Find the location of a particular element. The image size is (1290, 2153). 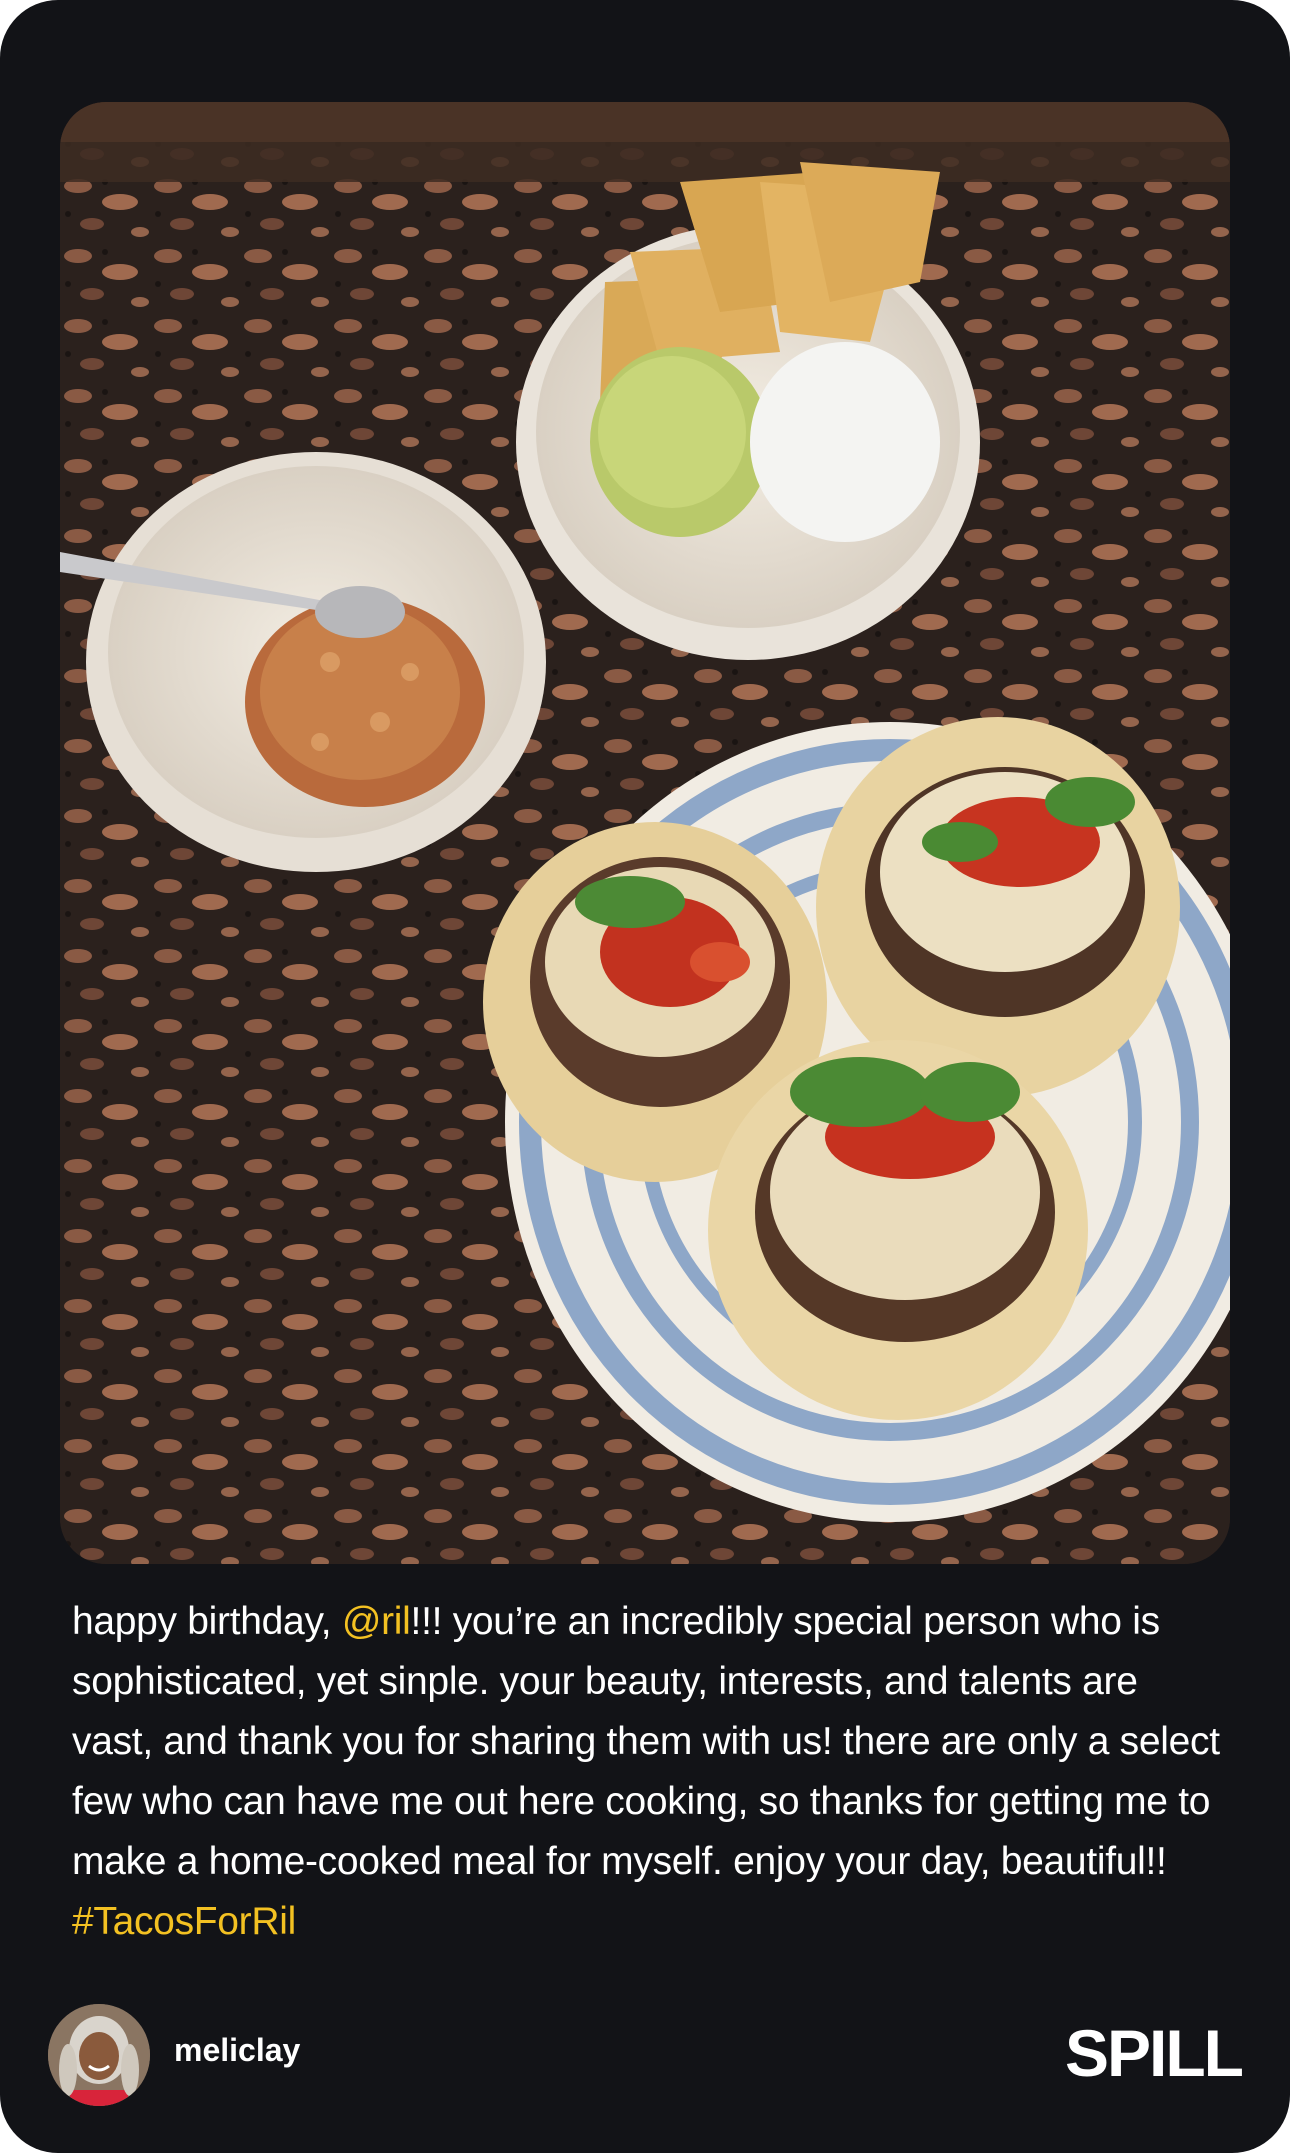

user-mention-link: @ril is located at coordinates (376, 1621).